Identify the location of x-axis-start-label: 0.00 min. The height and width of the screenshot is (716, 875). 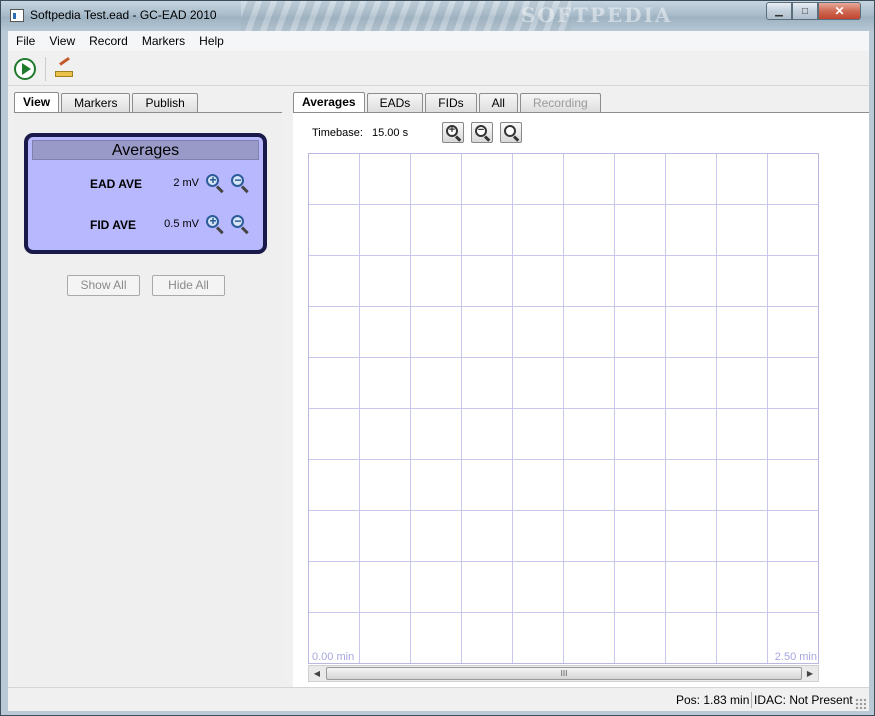
(333, 657).